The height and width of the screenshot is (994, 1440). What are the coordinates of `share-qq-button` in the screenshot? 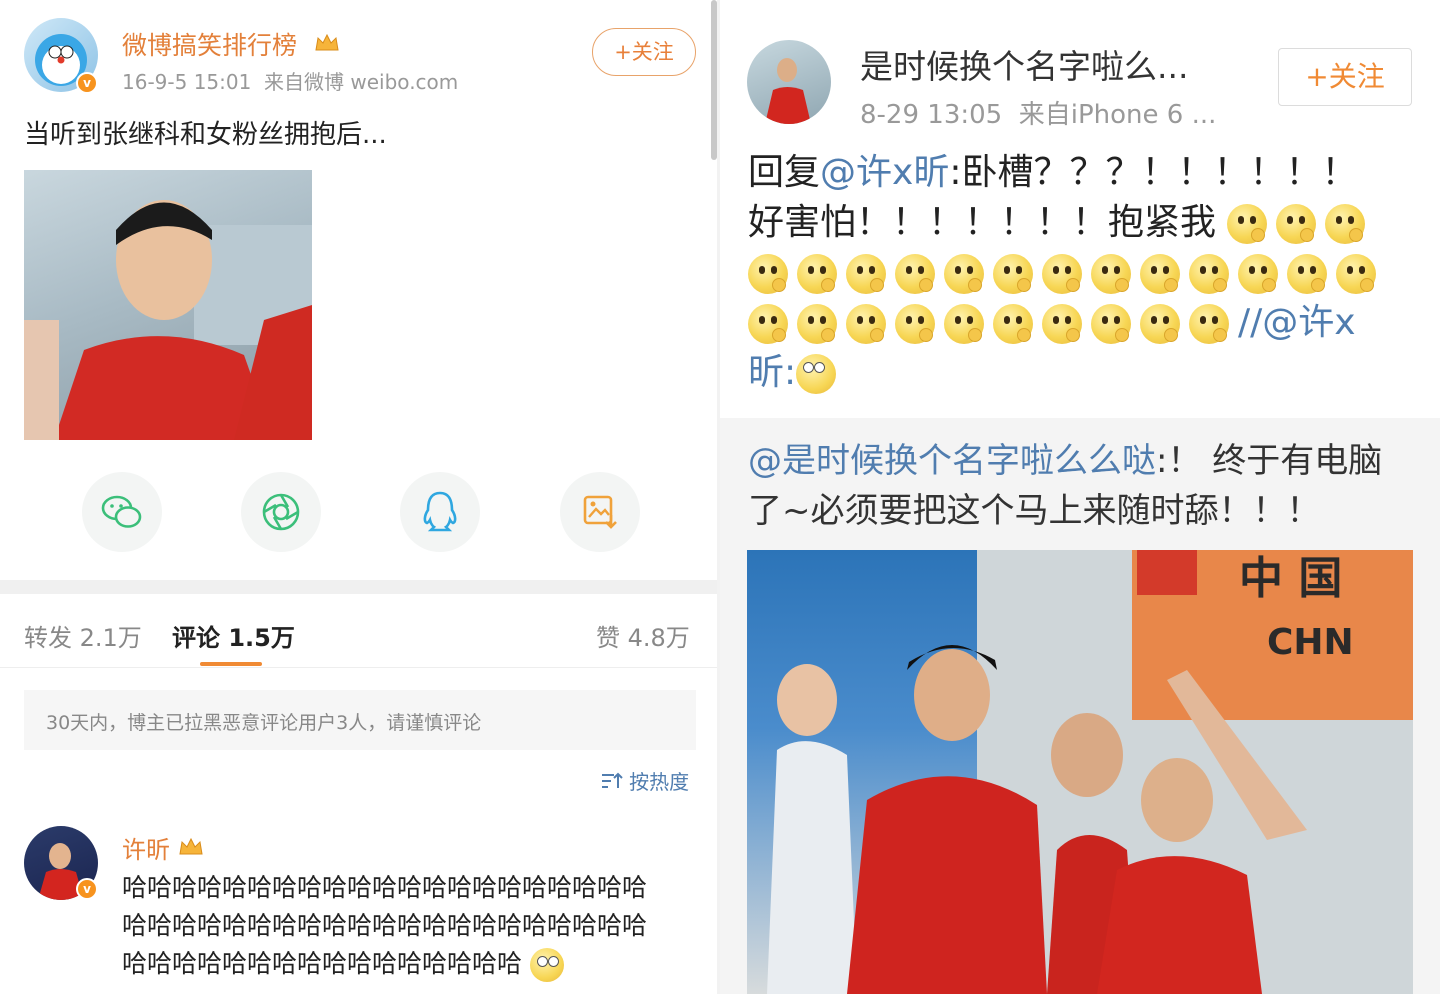 It's located at (440, 512).